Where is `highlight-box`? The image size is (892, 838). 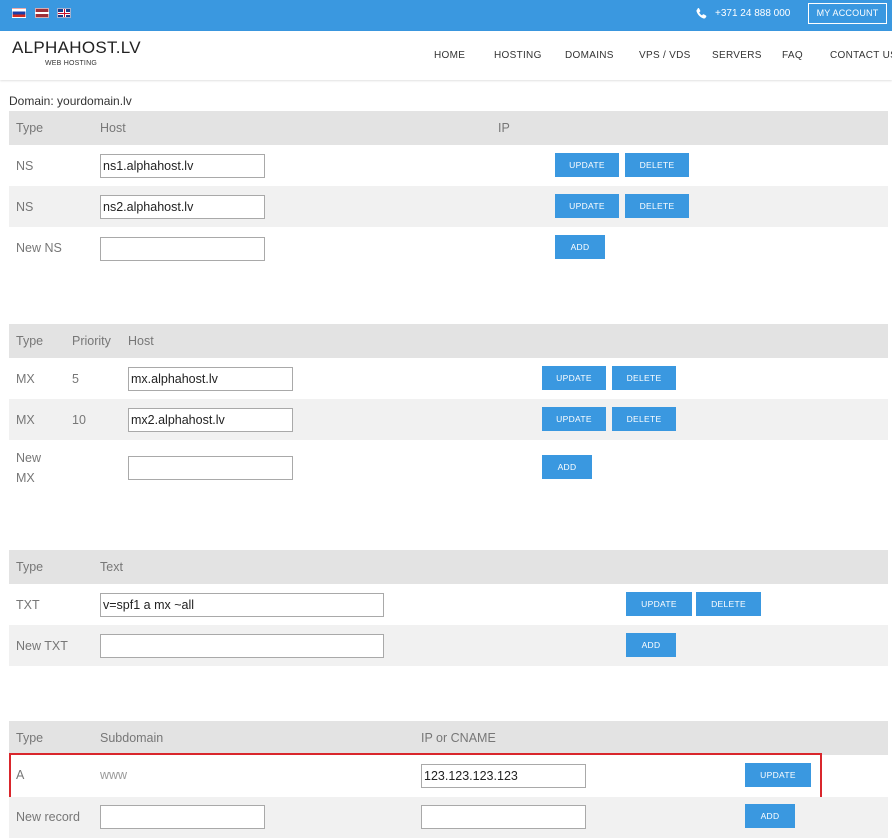
highlight-box is located at coordinates (415, 776).